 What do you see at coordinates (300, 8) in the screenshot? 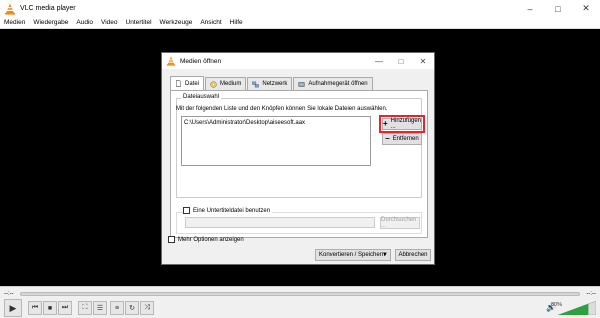
I see `window-titlebar: VLC media player – □ ✕` at bounding box center [300, 8].